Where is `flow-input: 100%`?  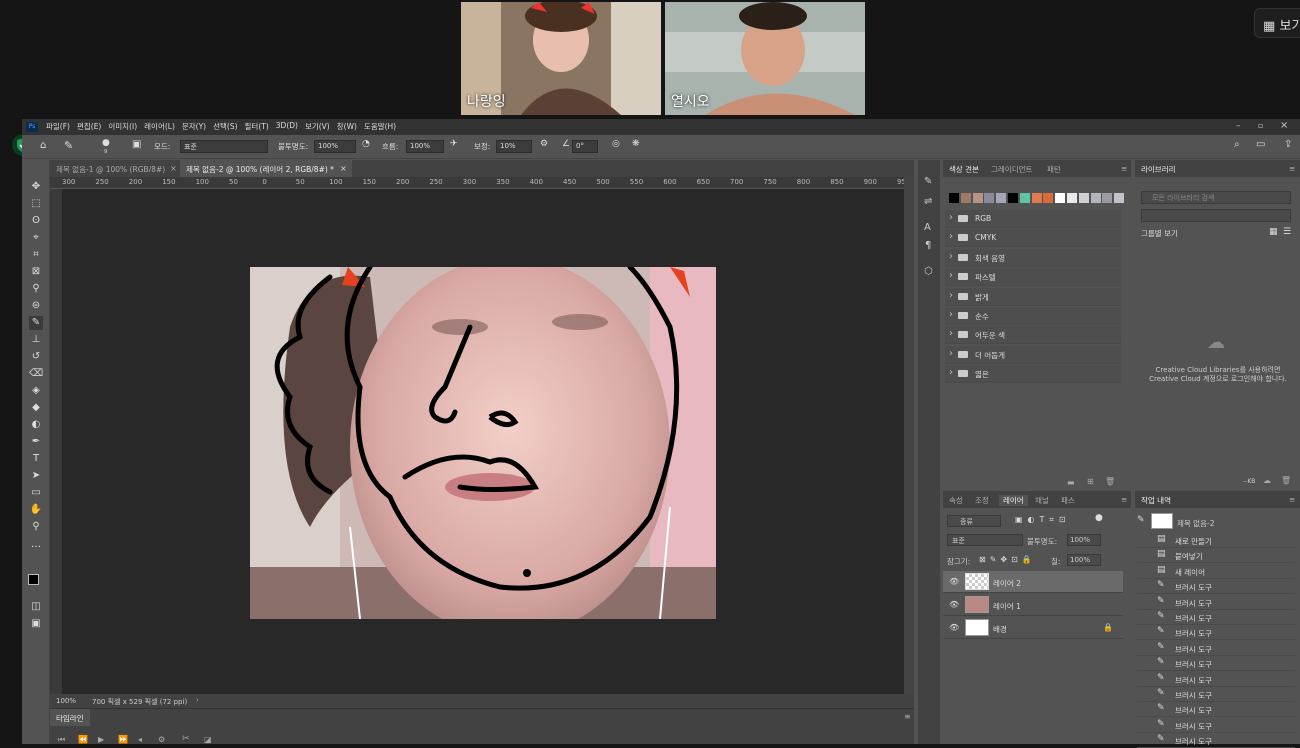 flow-input: 100% is located at coordinates (425, 146).